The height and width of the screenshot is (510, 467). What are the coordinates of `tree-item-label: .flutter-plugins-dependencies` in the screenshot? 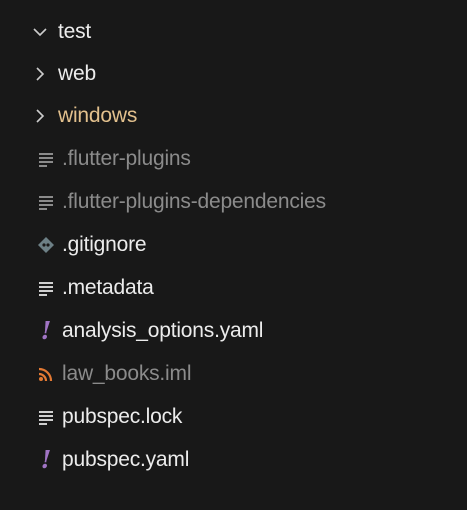 It's located at (194, 201).